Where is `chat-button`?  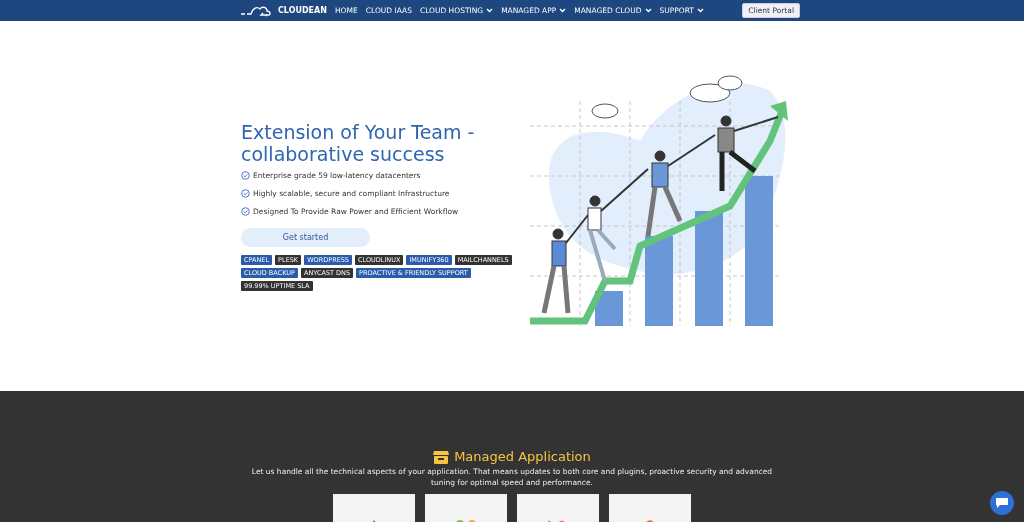
chat-button is located at coordinates (1002, 503).